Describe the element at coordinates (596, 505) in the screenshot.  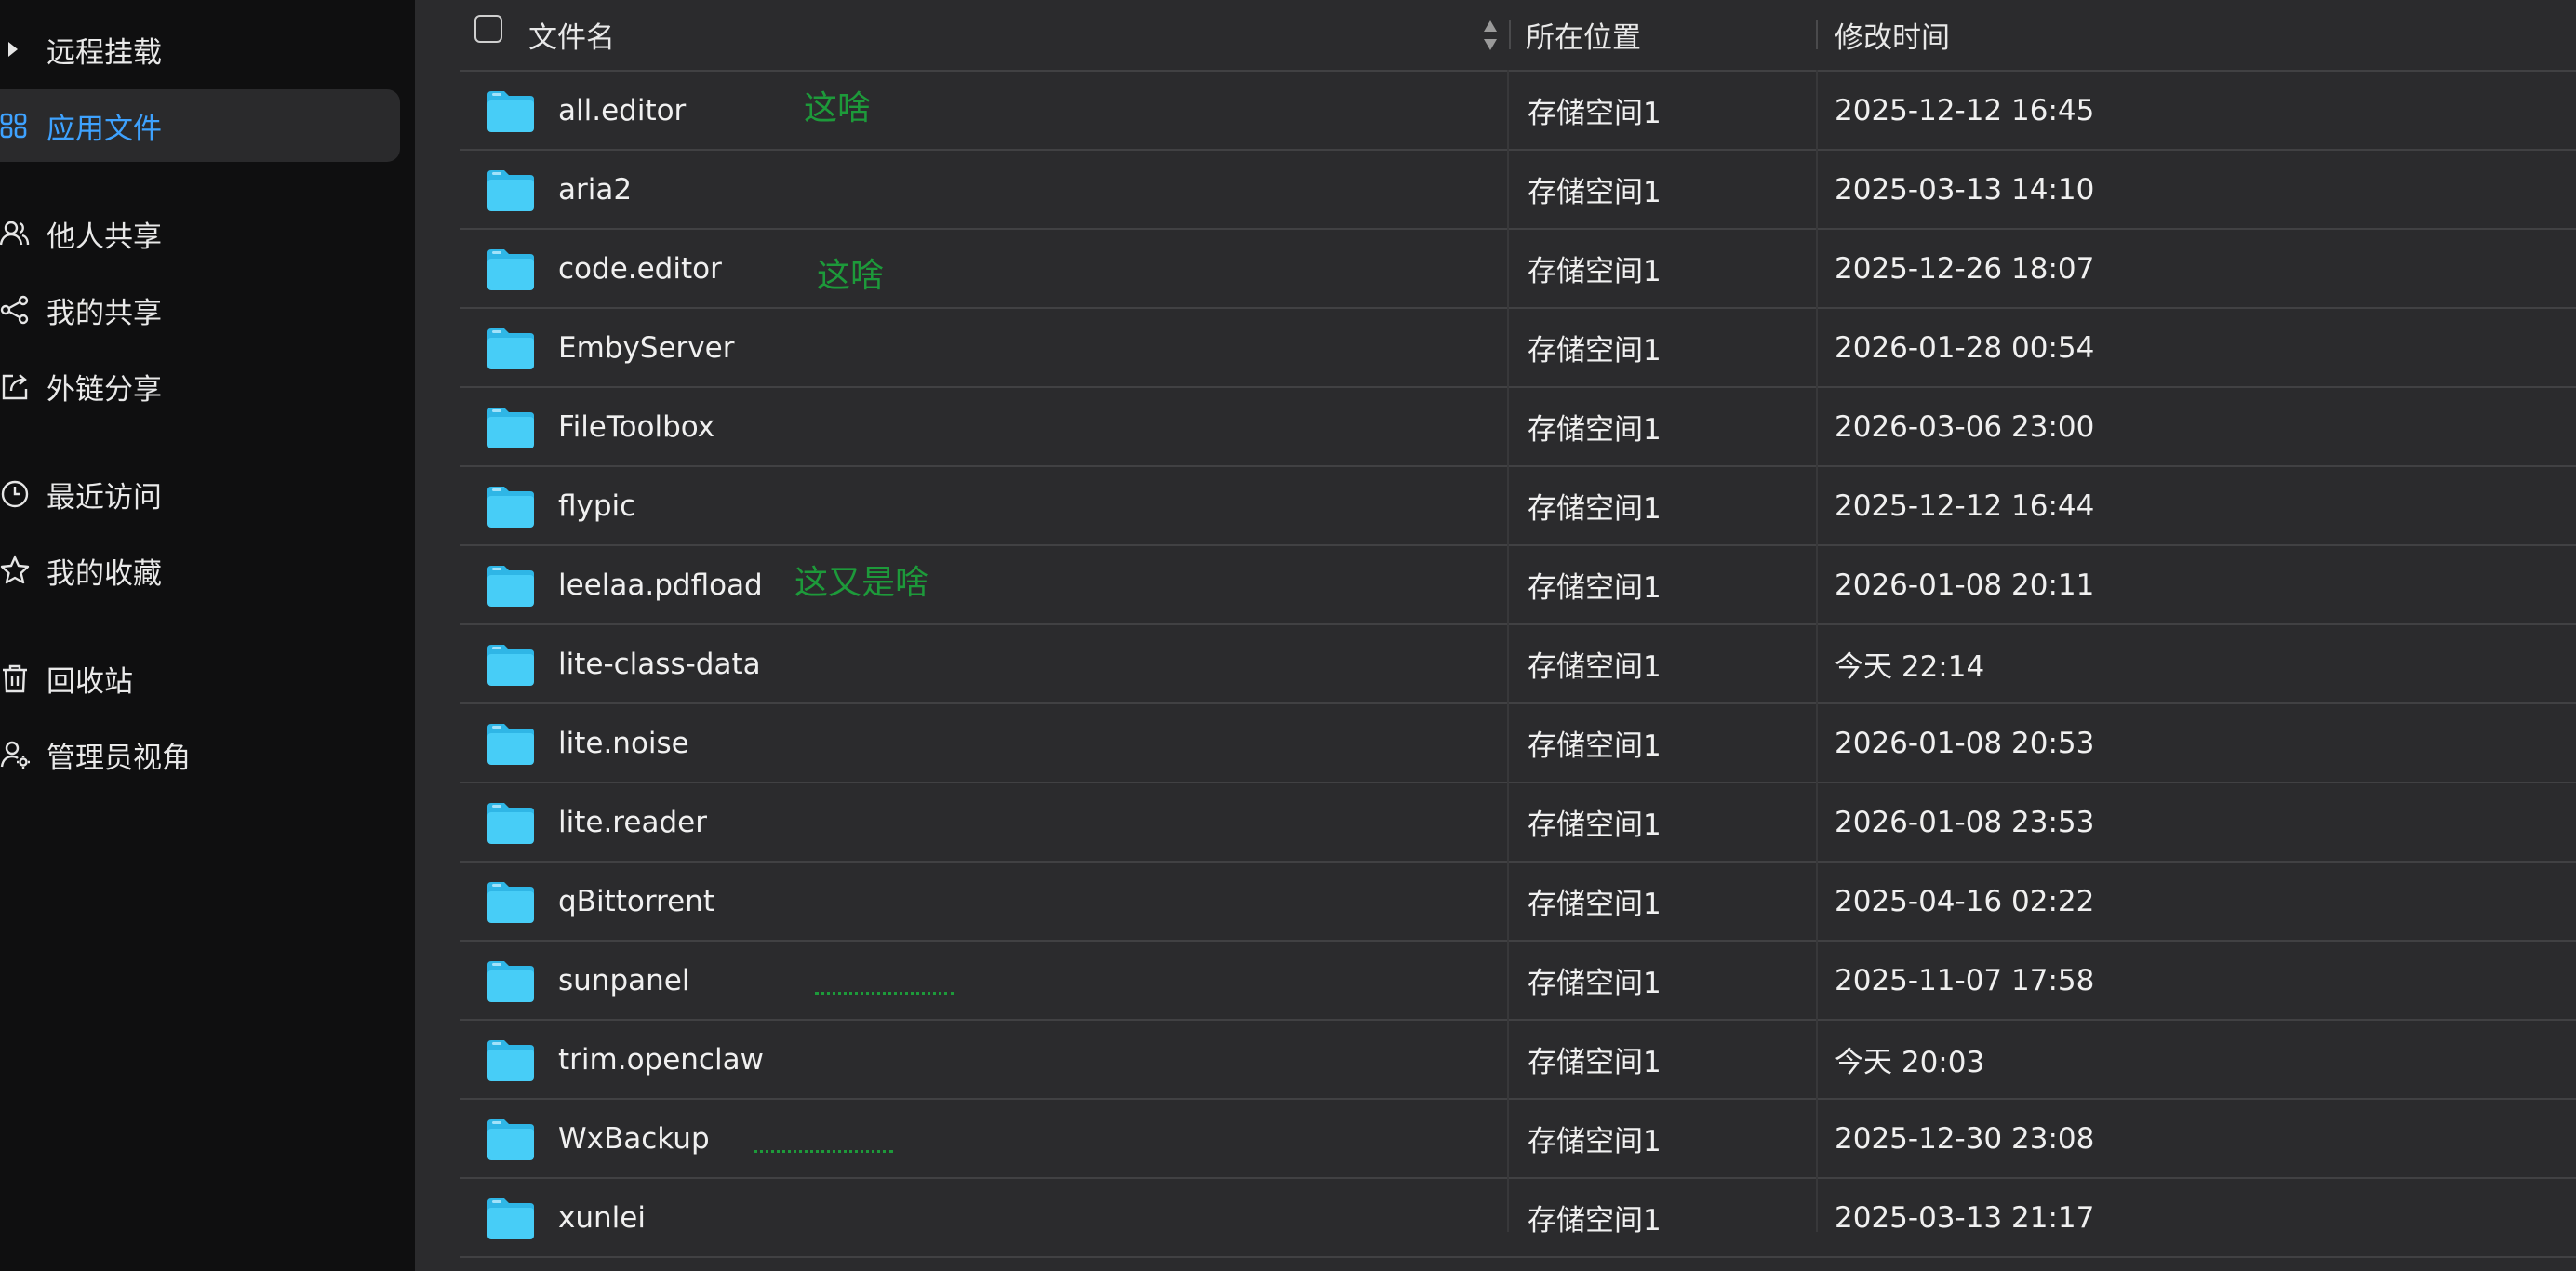
I see `file-name: flypic` at that location.